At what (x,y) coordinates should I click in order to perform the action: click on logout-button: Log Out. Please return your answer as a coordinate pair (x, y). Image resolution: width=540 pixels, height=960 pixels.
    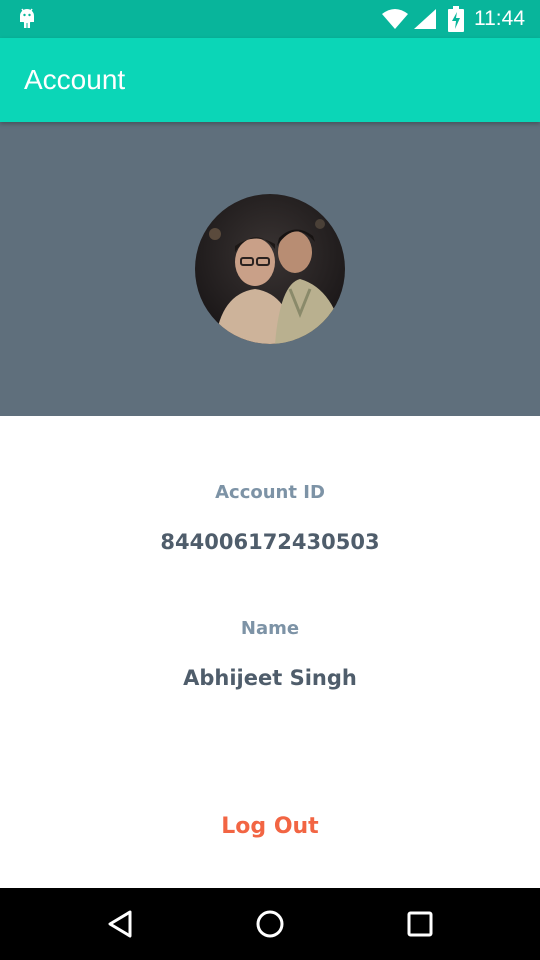
    Looking at the image, I should click on (270, 826).